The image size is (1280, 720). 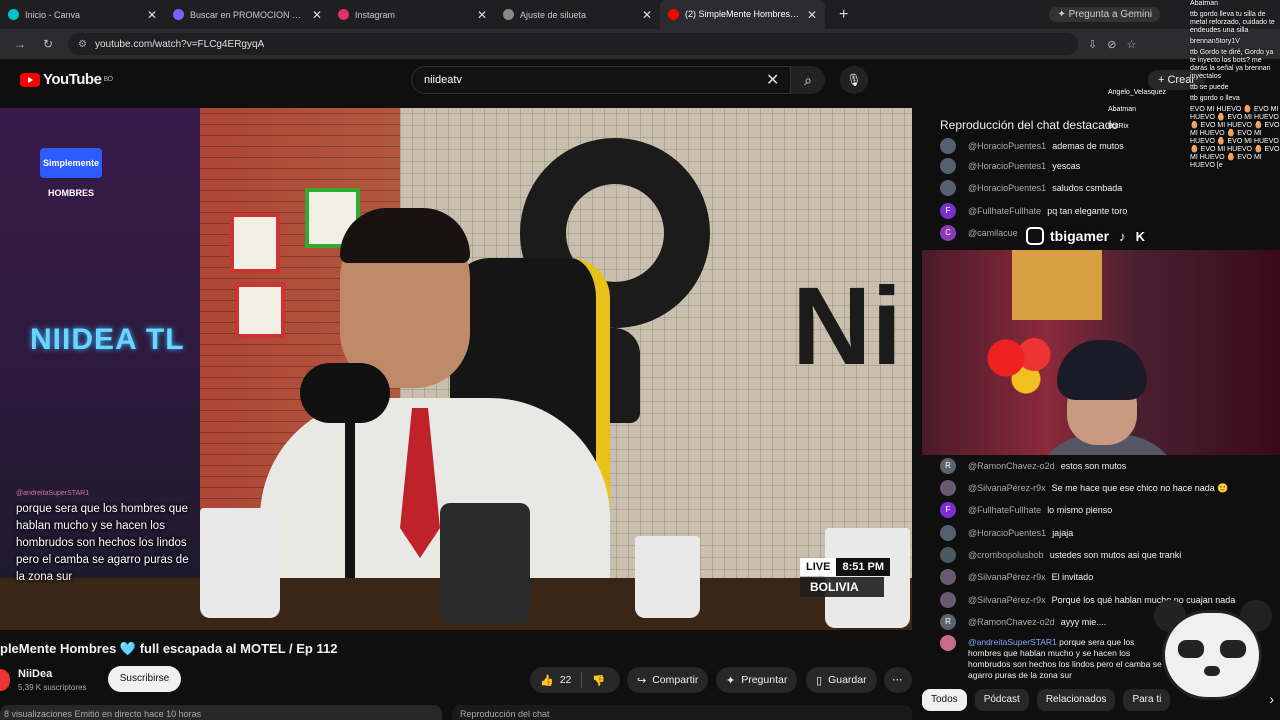 What do you see at coordinates (673, 14) in the screenshot?
I see `youtube-favicon-icon` at bounding box center [673, 14].